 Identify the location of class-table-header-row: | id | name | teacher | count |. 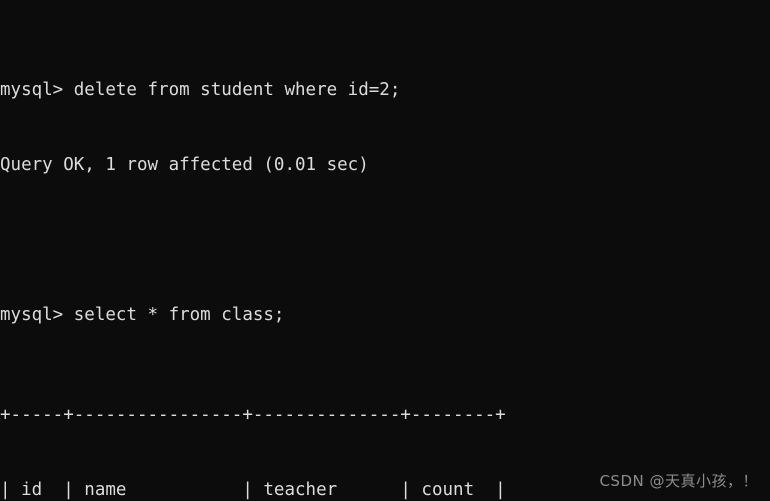
(253, 490).